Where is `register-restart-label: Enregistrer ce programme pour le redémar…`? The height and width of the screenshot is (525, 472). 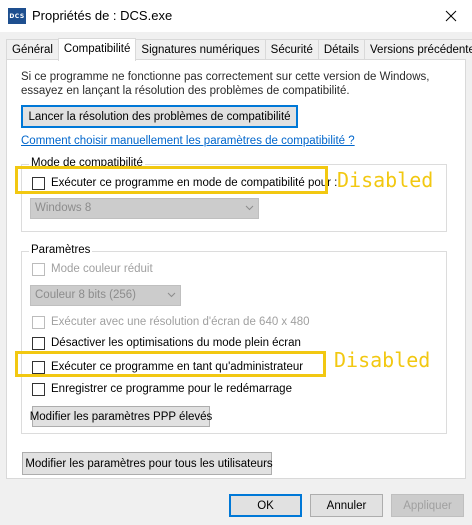
register-restart-label: Enregistrer ce programme pour le redémar… is located at coordinates (171, 389).